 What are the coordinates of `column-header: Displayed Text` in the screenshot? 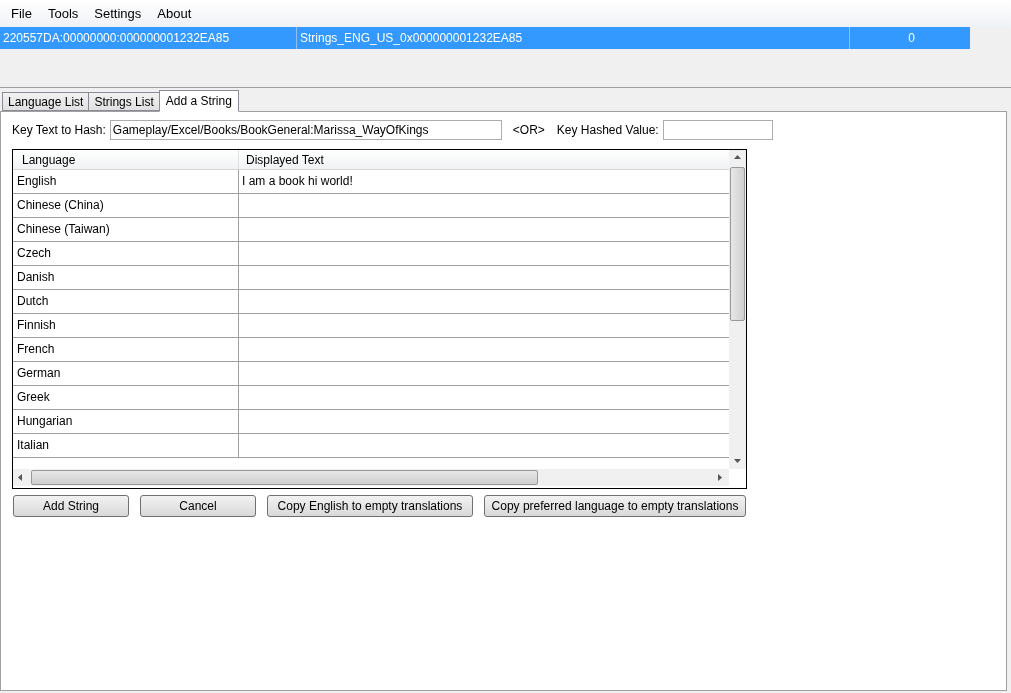 It's located at (484, 159).